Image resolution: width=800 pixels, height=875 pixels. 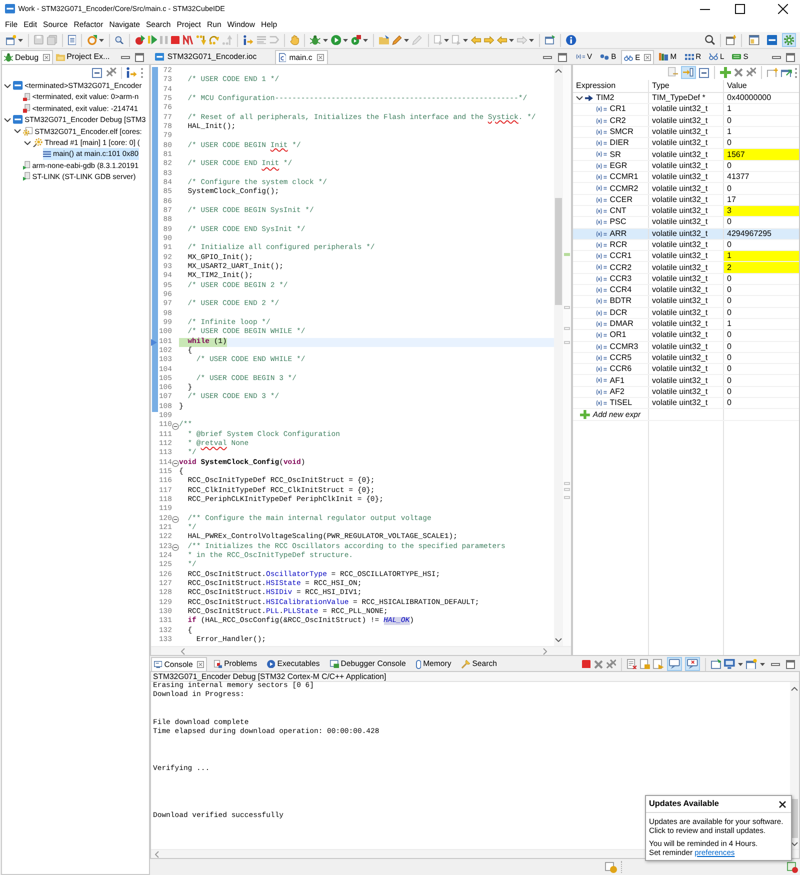 I want to click on run-icon, so click(x=335, y=40).